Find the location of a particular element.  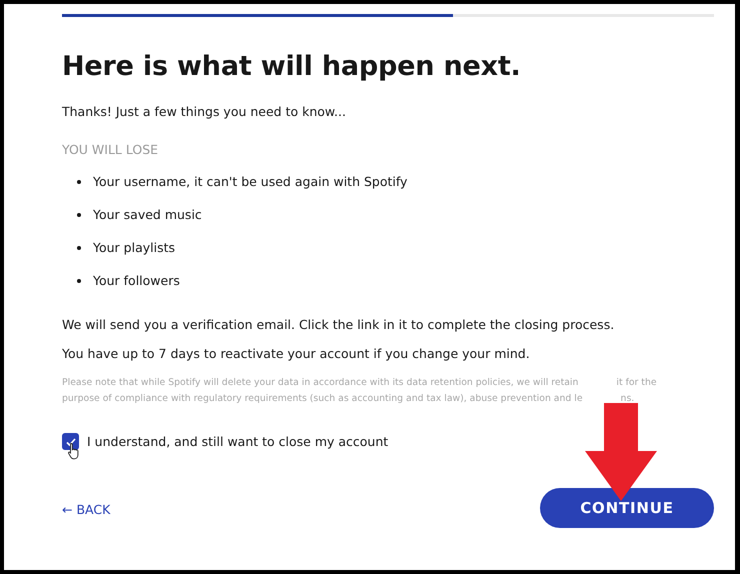

list-item: Your saved music is located at coordinates (147, 214).